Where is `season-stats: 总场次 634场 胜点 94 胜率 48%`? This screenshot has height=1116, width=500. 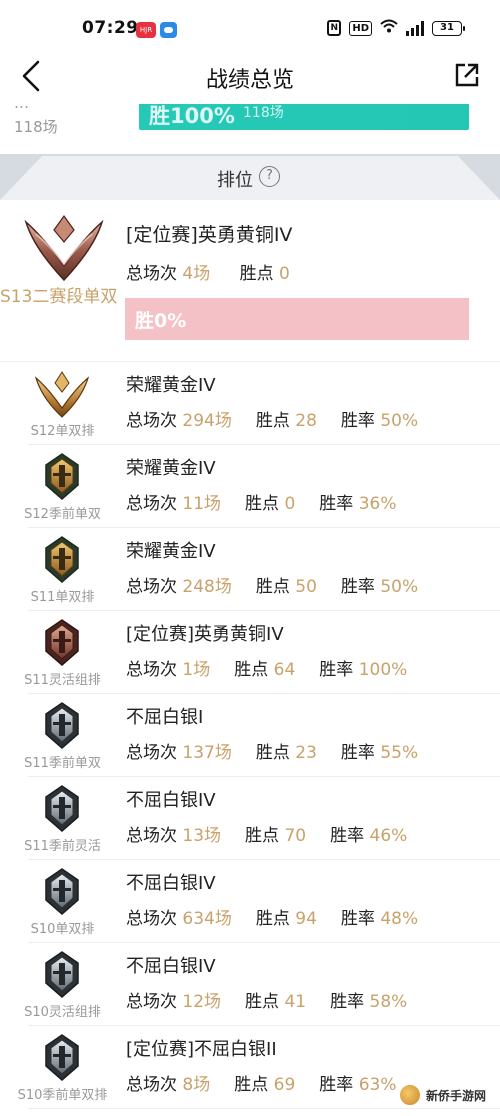
season-stats: 总场次 634场 胜点 94 胜率 48% is located at coordinates (272, 916).